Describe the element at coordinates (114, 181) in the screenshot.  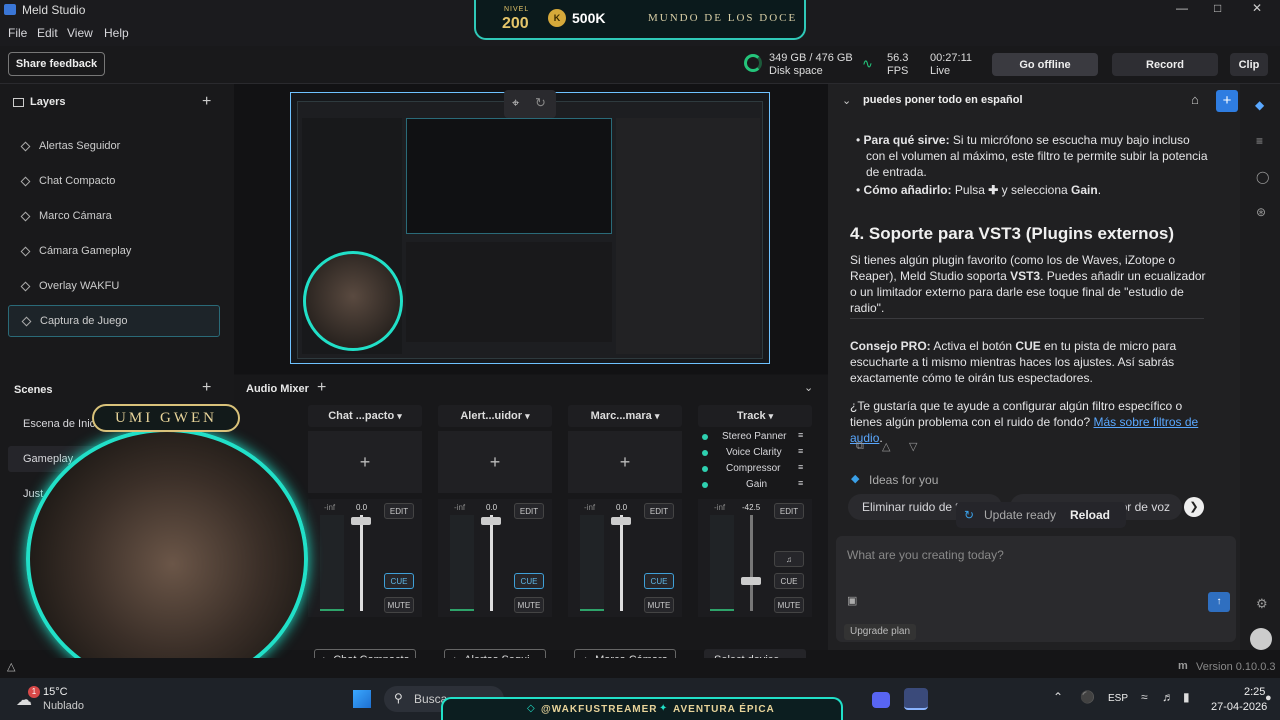
I see `layer-chat-compacto: Chat Compacto` at that location.